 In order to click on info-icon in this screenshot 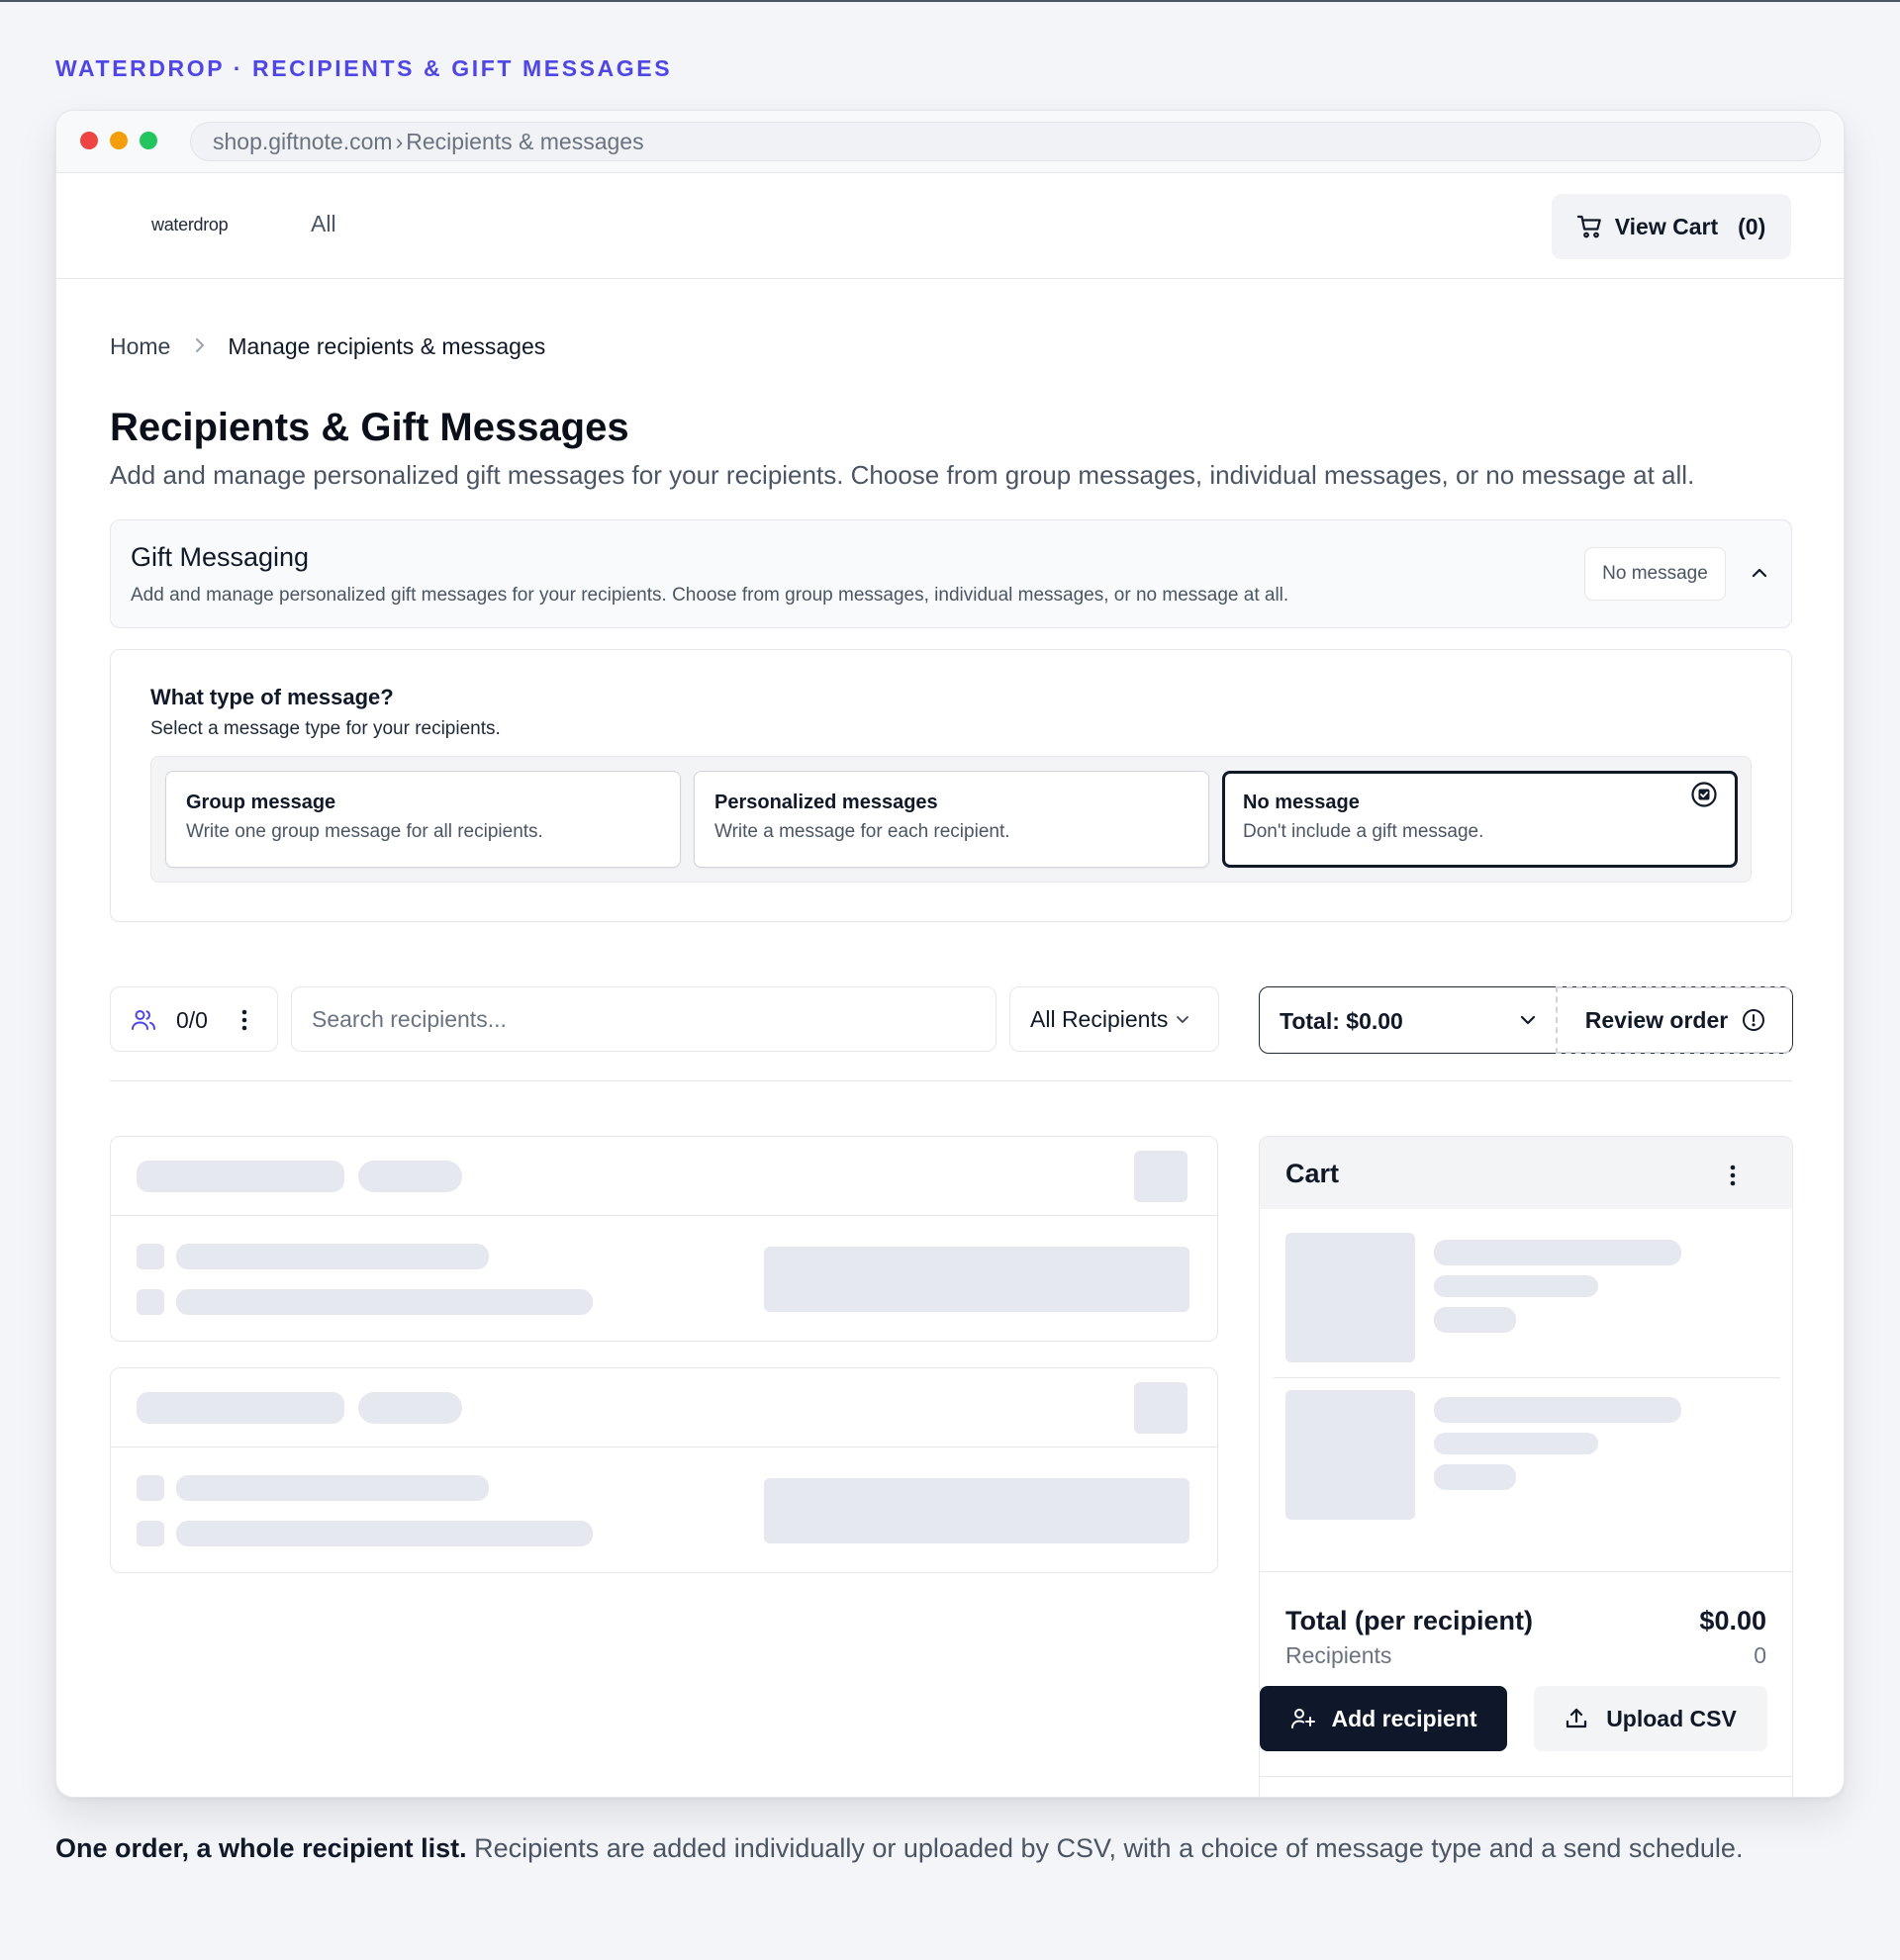, I will do `click(1754, 1020)`.